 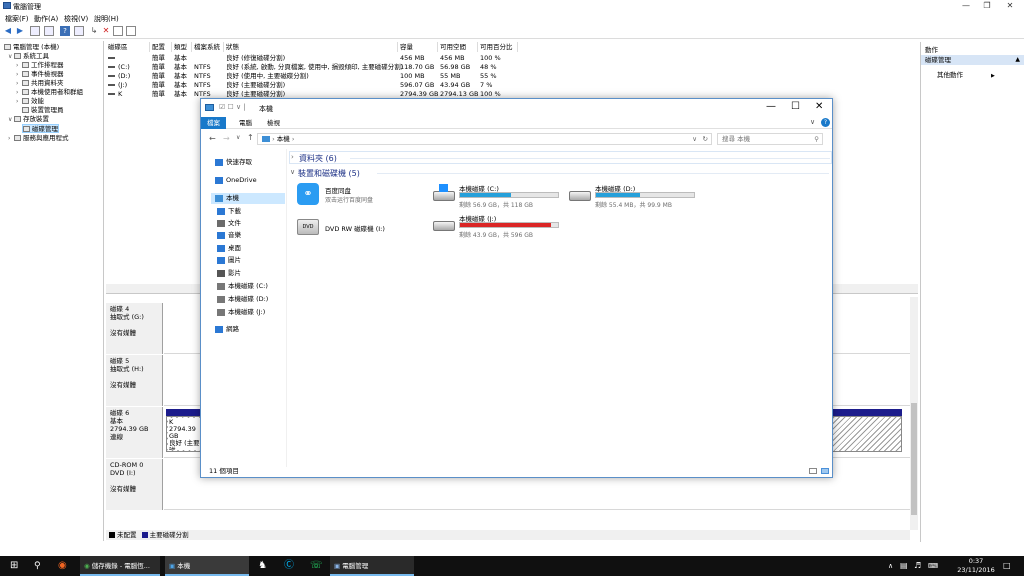 I want to click on properties-icon, so click(x=79, y=31).